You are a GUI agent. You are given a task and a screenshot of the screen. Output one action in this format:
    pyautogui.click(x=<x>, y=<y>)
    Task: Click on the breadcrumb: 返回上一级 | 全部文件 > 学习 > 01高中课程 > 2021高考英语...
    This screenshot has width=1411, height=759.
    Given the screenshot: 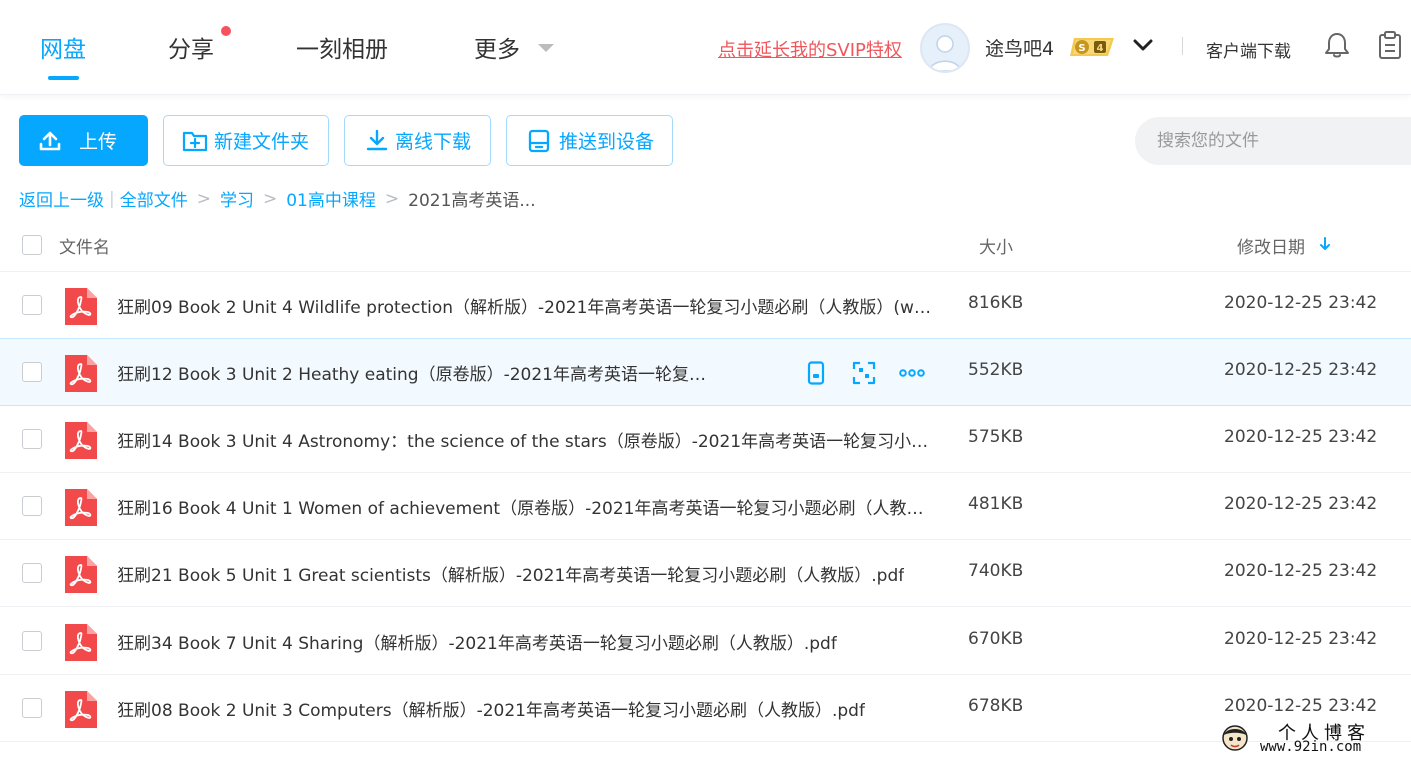 What is the action you would take?
    pyautogui.click(x=277, y=199)
    